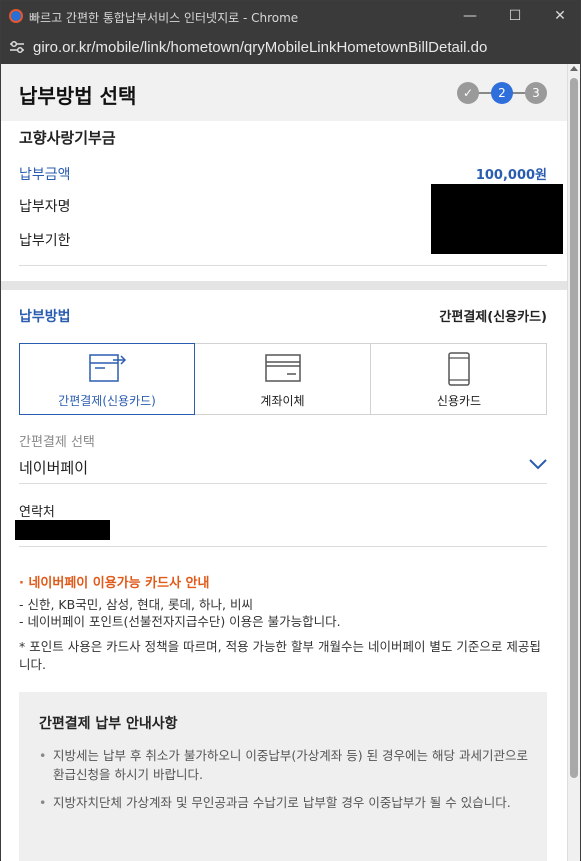 The width and height of the screenshot is (581, 861). Describe the element at coordinates (17, 47) in the screenshot. I see `site-settings-icon` at that location.